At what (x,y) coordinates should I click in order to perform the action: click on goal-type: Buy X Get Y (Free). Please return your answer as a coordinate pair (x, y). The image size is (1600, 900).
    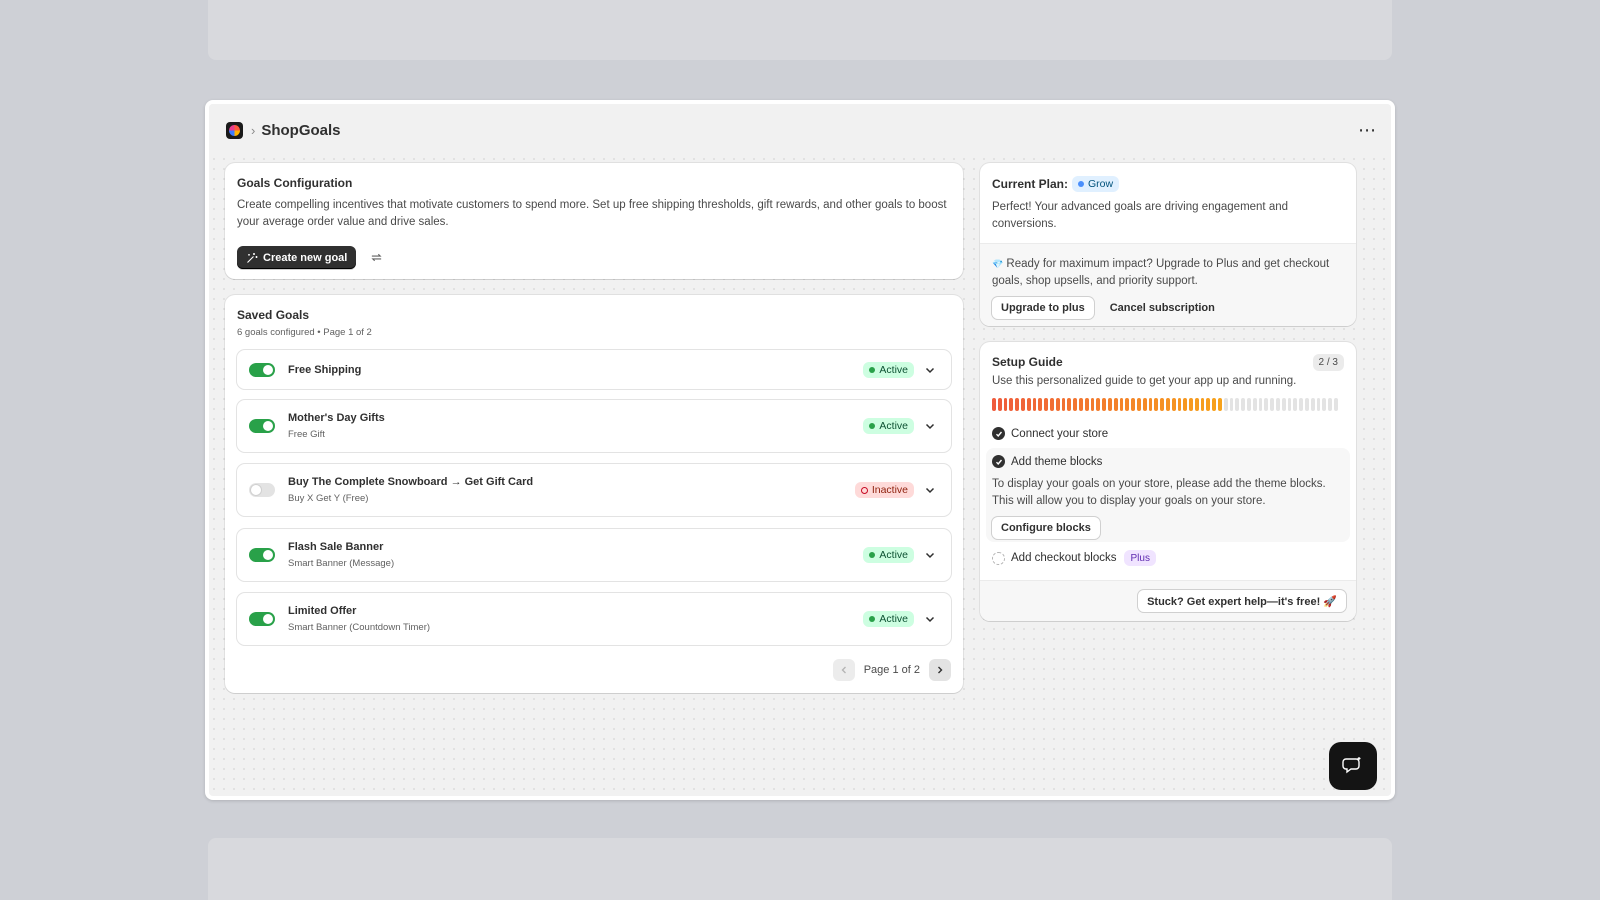
    Looking at the image, I should click on (328, 498).